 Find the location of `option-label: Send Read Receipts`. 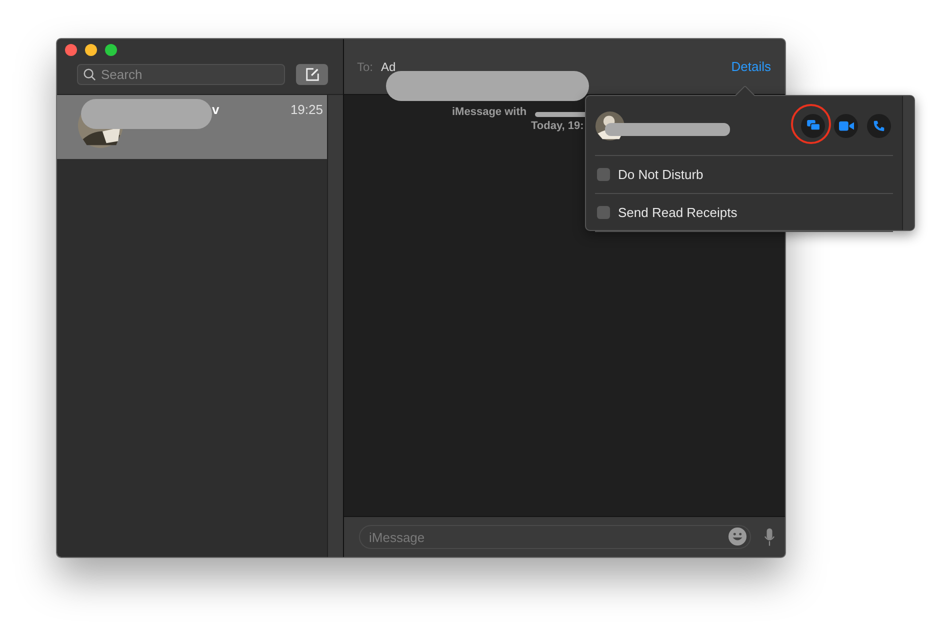

option-label: Send Read Receipts is located at coordinates (678, 212).